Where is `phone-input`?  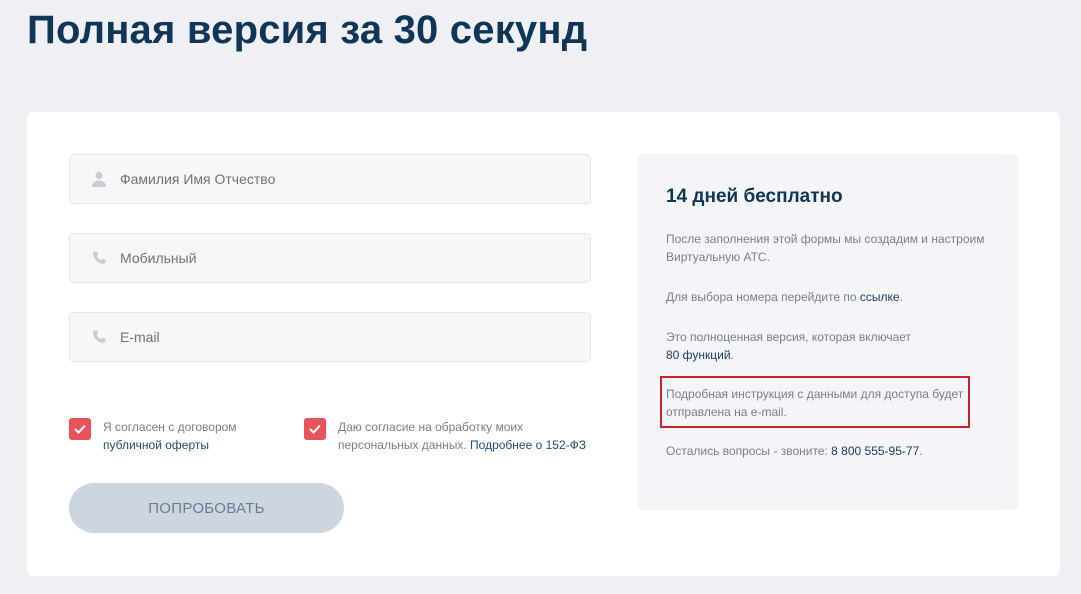
phone-input is located at coordinates (350, 258).